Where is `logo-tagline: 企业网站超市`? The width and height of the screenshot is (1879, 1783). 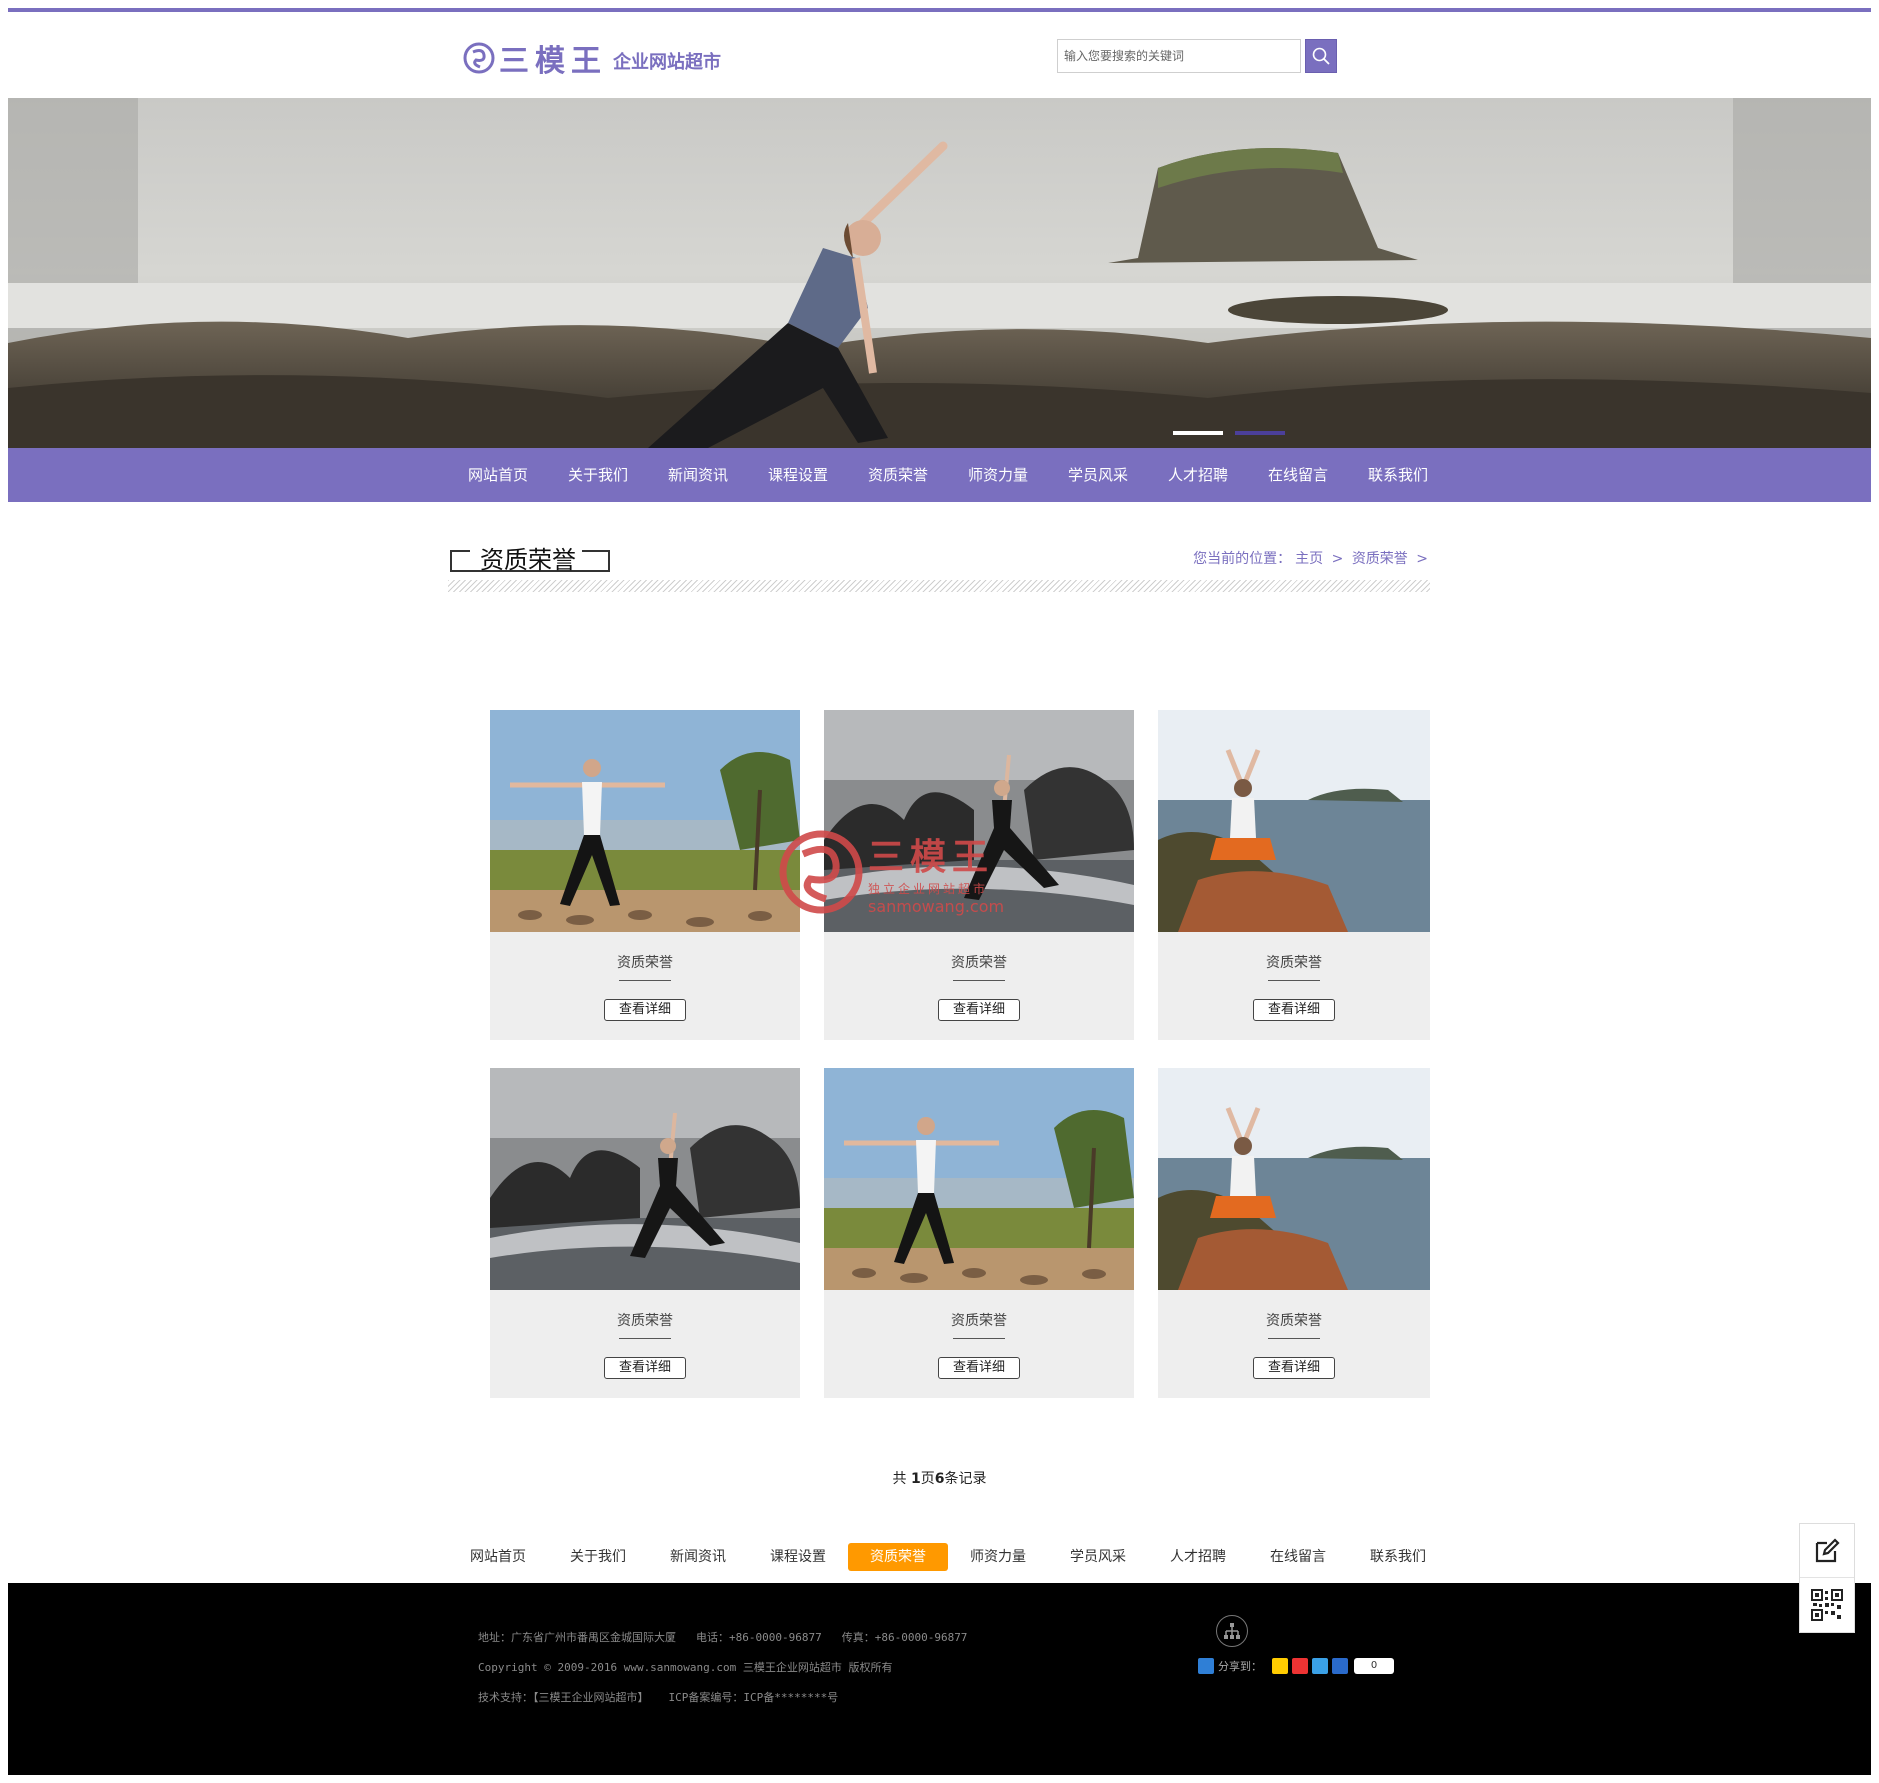
logo-tagline: 企业网站超市 is located at coordinates (667, 62).